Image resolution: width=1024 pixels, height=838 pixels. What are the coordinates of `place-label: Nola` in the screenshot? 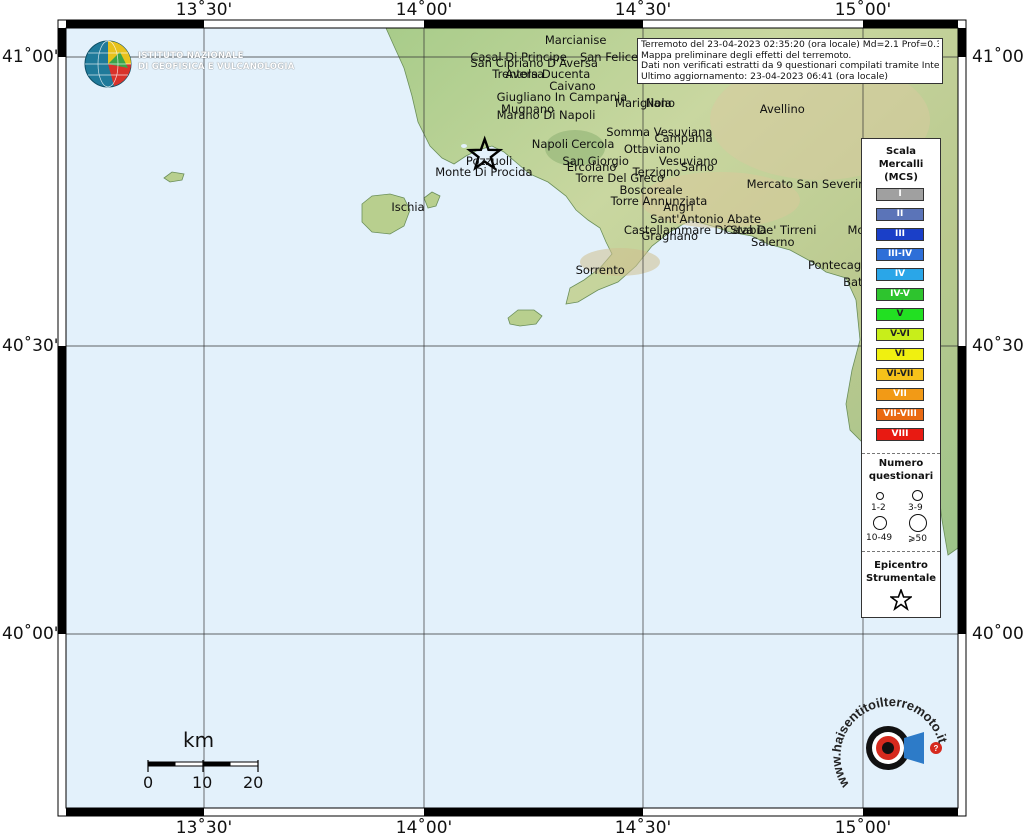 It's located at (658, 103).